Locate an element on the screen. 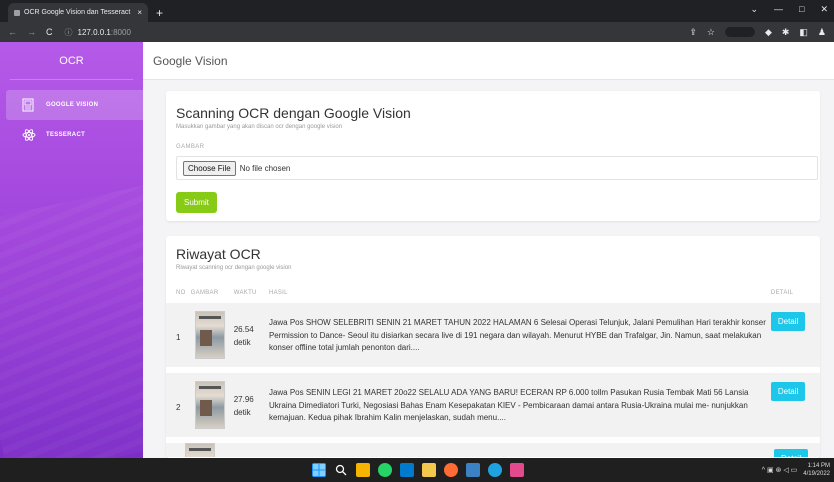 The image size is (834, 482). window-controls: ⌄ — □ ✕ is located at coordinates (789, 9).